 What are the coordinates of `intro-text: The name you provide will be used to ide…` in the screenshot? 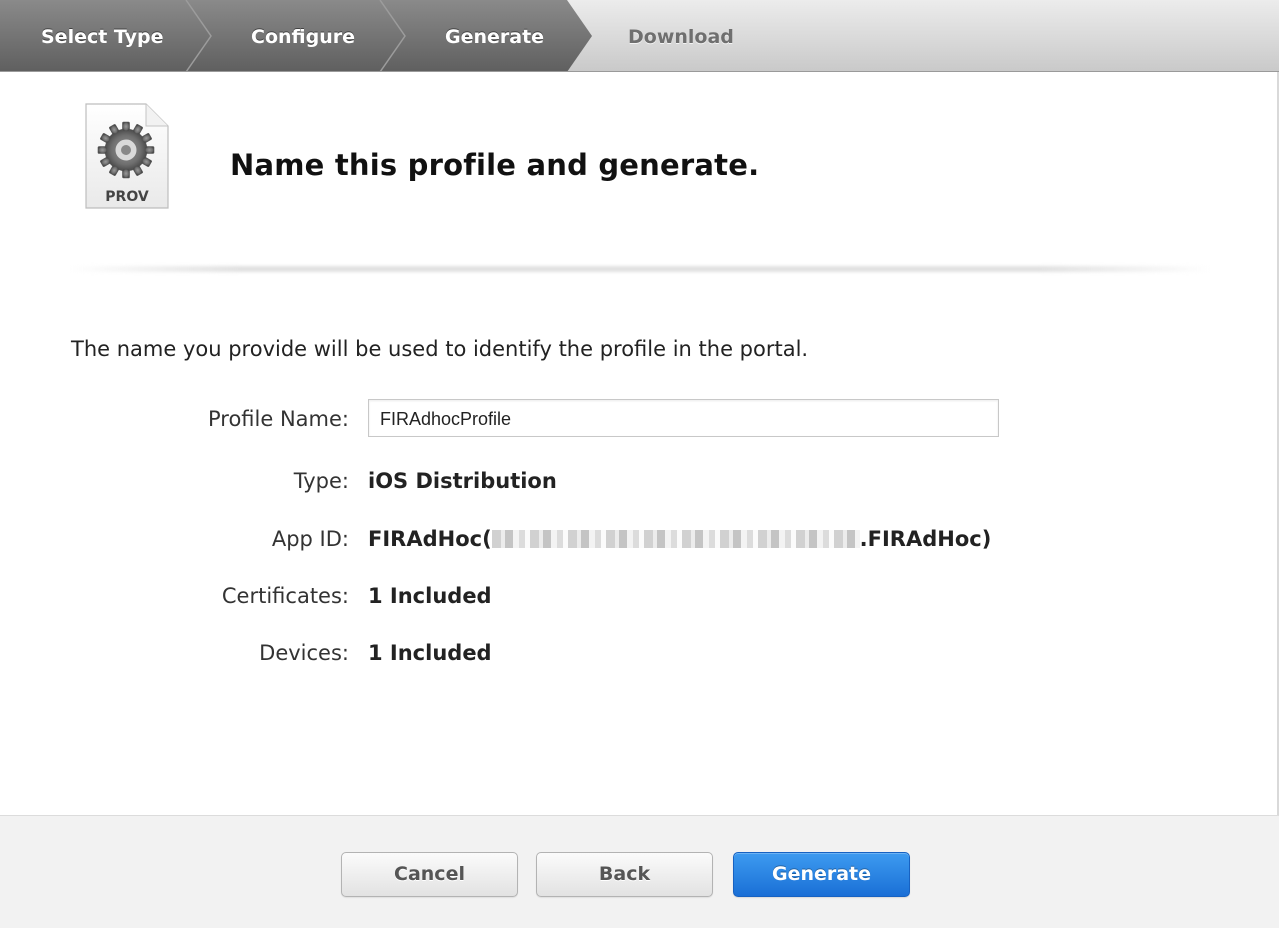 It's located at (440, 349).